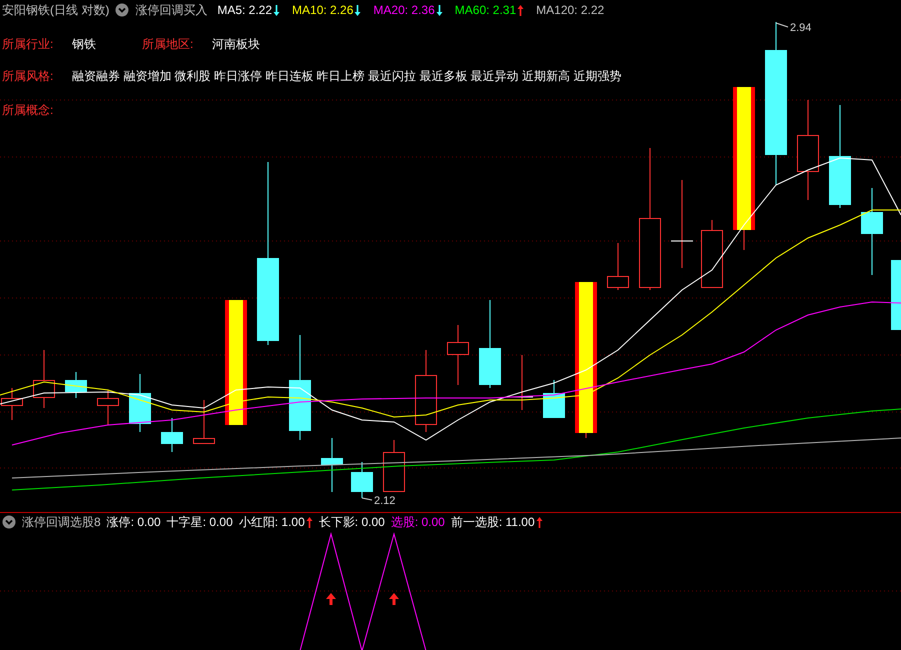 The image size is (901, 650). I want to click on region-value: 河南板块, so click(236, 44).